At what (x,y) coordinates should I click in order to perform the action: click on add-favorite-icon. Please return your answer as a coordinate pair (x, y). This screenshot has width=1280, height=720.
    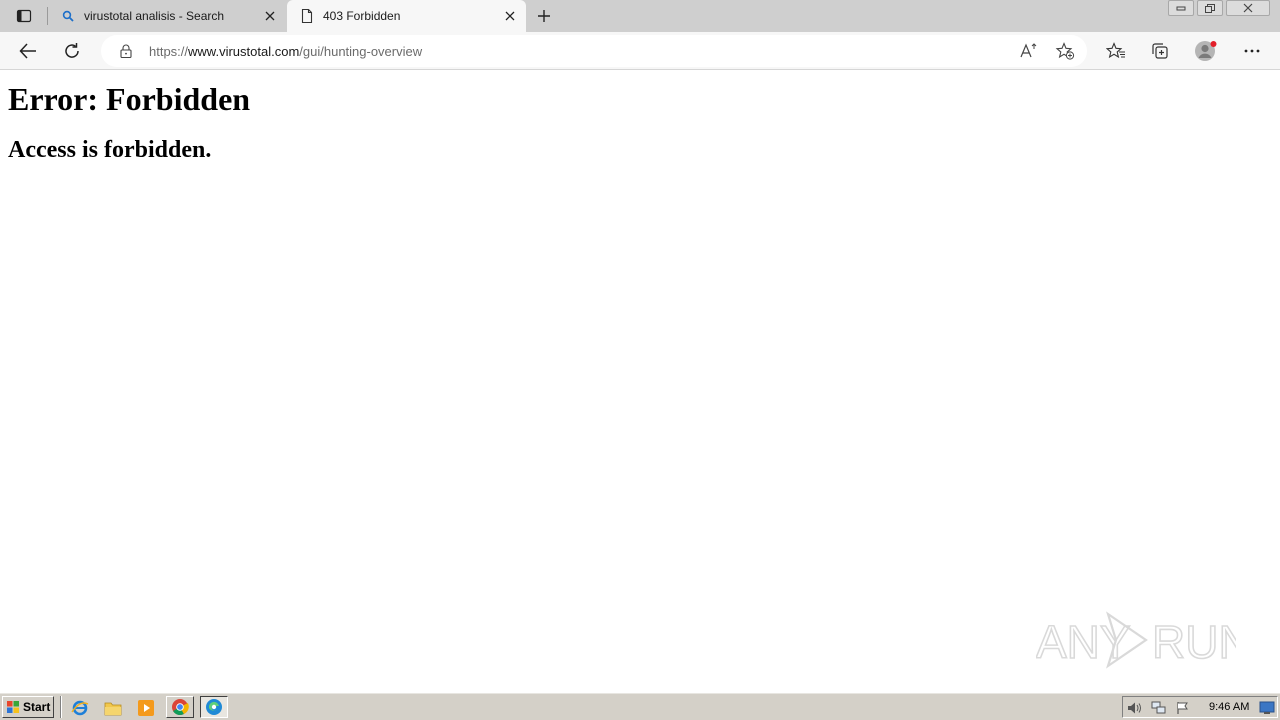
    Looking at the image, I should click on (1065, 51).